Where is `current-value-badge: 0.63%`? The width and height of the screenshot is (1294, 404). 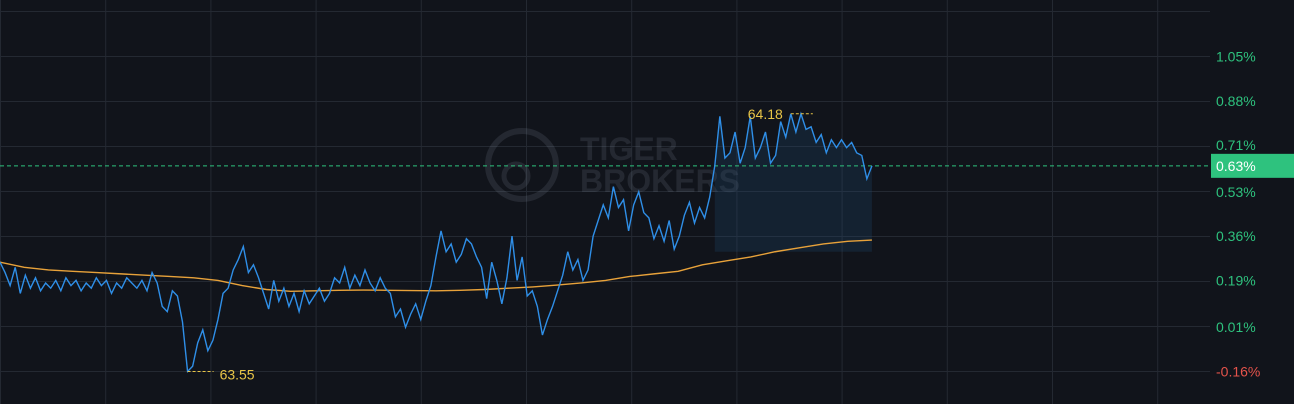
current-value-badge: 0.63% is located at coordinates (1252, 165).